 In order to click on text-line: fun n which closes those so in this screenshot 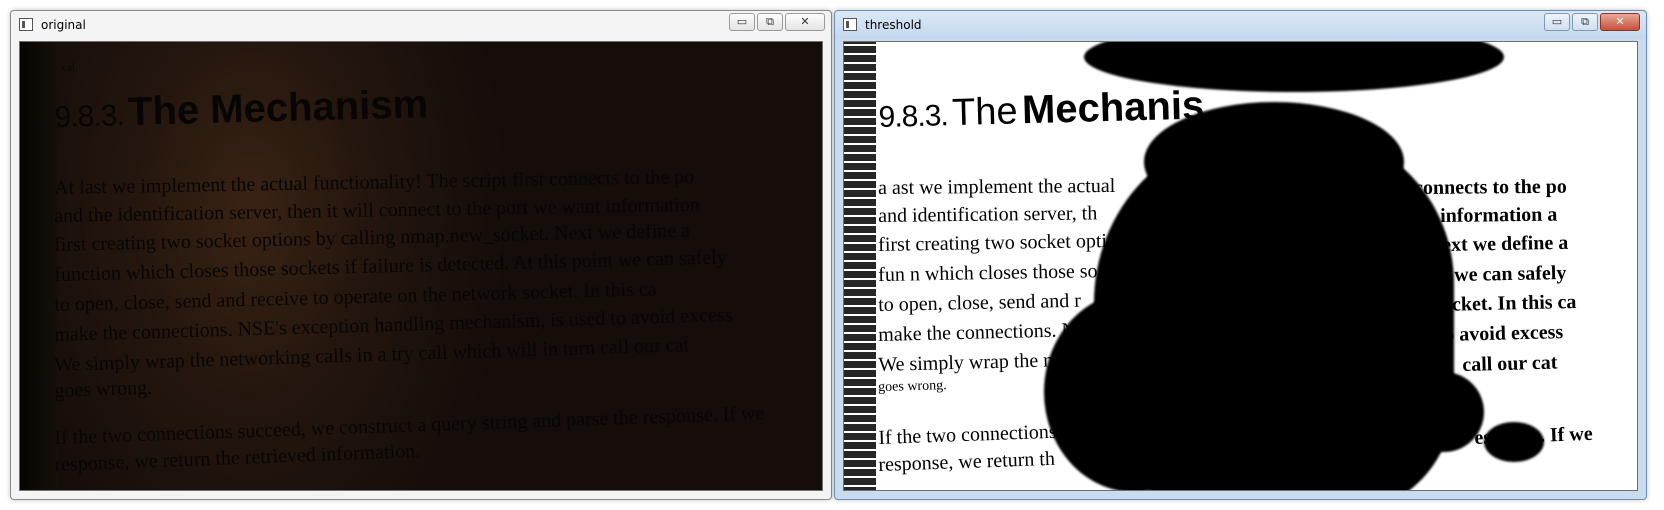, I will do `click(988, 273)`.